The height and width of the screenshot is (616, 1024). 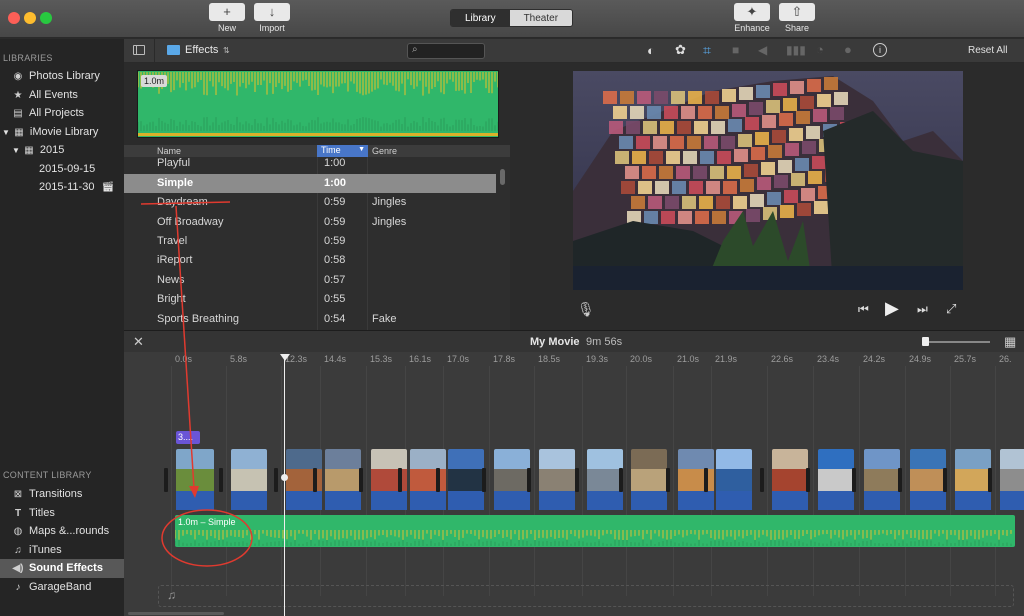 What do you see at coordinates (310, 203) in the screenshot?
I see `list-item: Daydream 0:59 Jingles` at bounding box center [310, 203].